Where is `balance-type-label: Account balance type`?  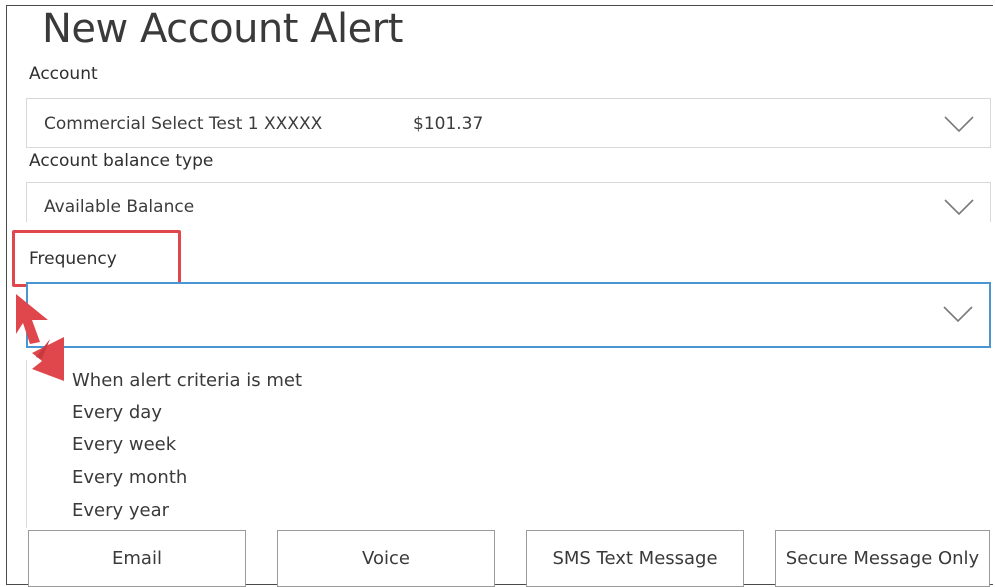
balance-type-label: Account balance type is located at coordinates (121, 161).